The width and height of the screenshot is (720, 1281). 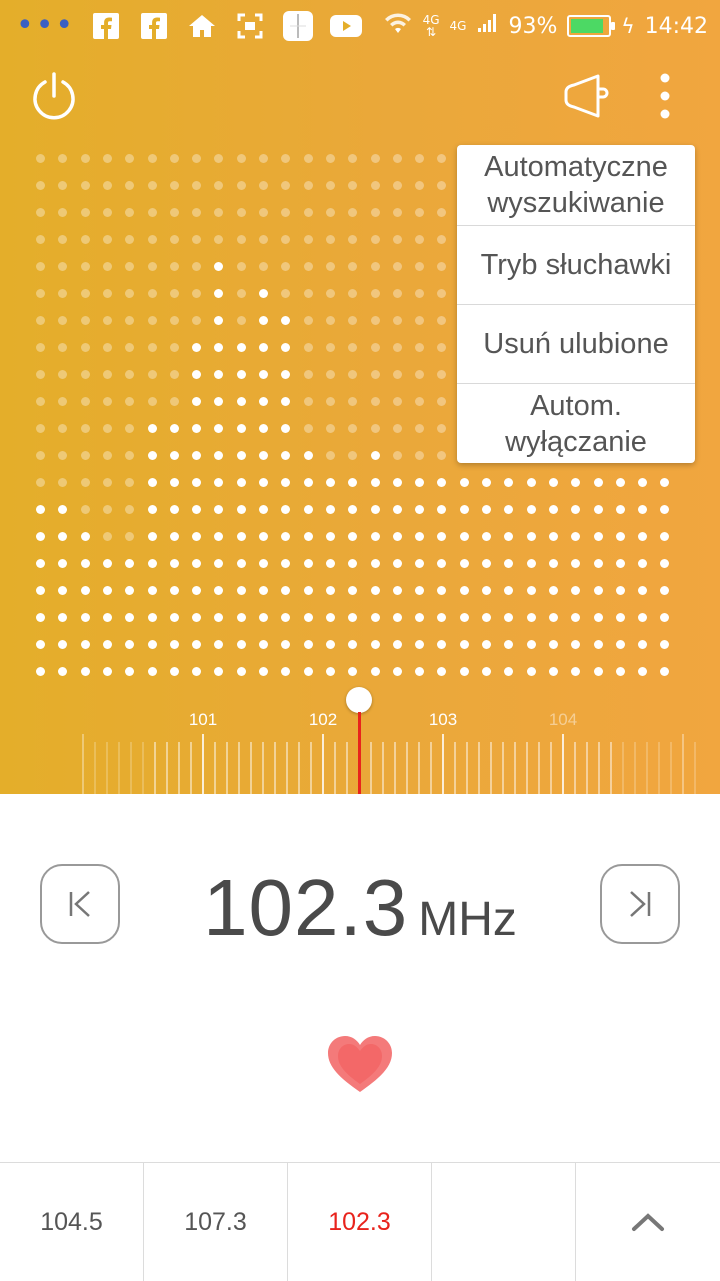 I want to click on preset-station-empty, so click(x=504, y=1222).